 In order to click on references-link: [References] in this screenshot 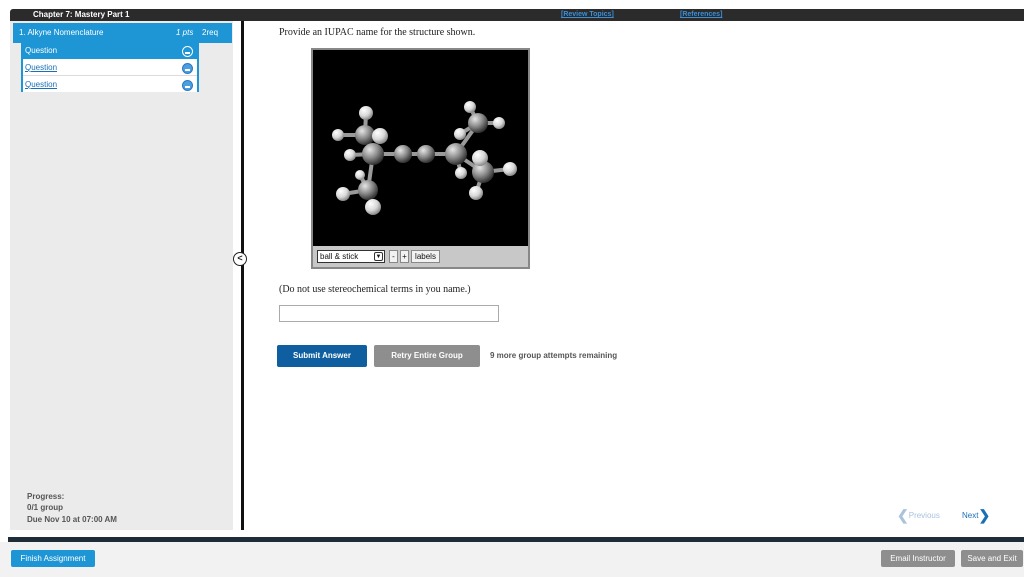, I will do `click(701, 15)`.